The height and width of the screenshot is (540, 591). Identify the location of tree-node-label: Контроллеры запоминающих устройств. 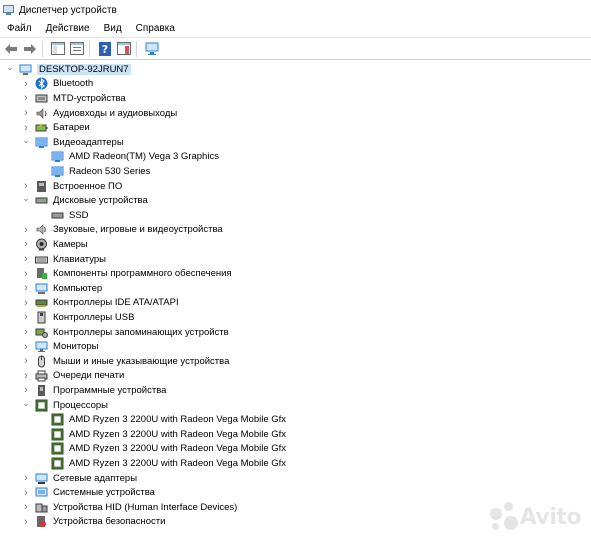
(141, 332).